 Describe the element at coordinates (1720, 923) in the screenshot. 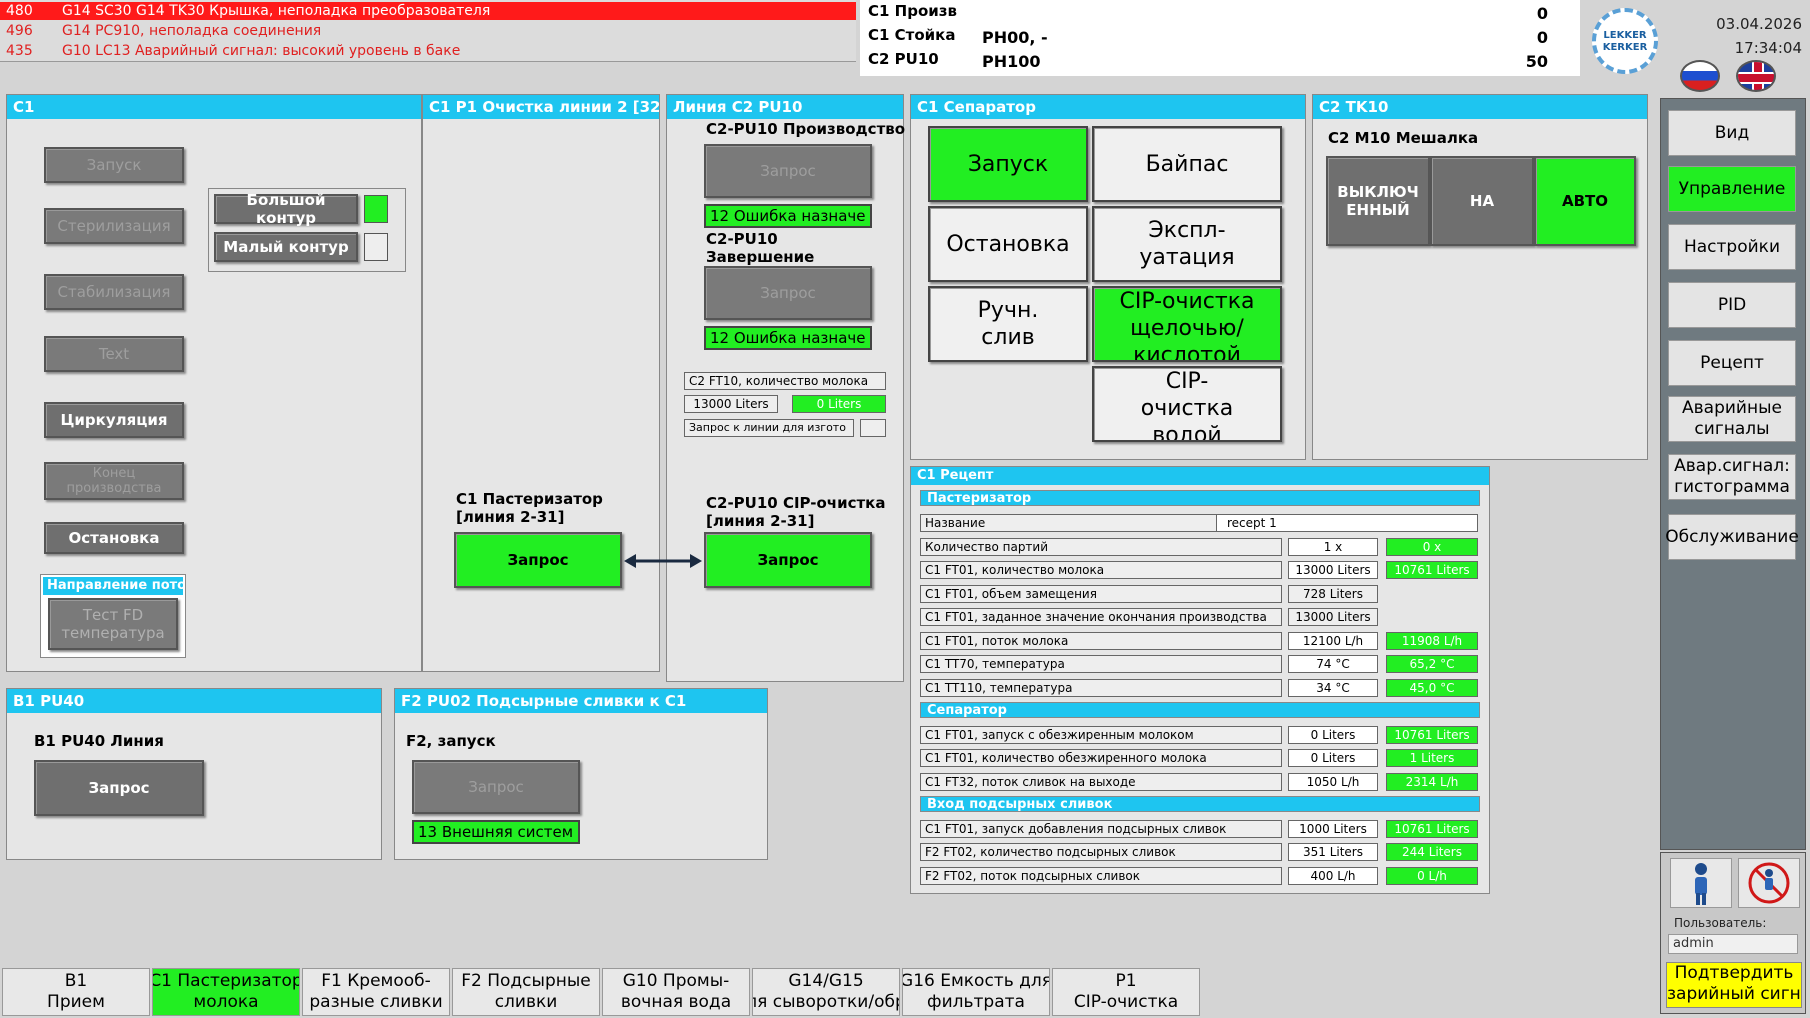

I see `user-label: Пользователь:` at that location.